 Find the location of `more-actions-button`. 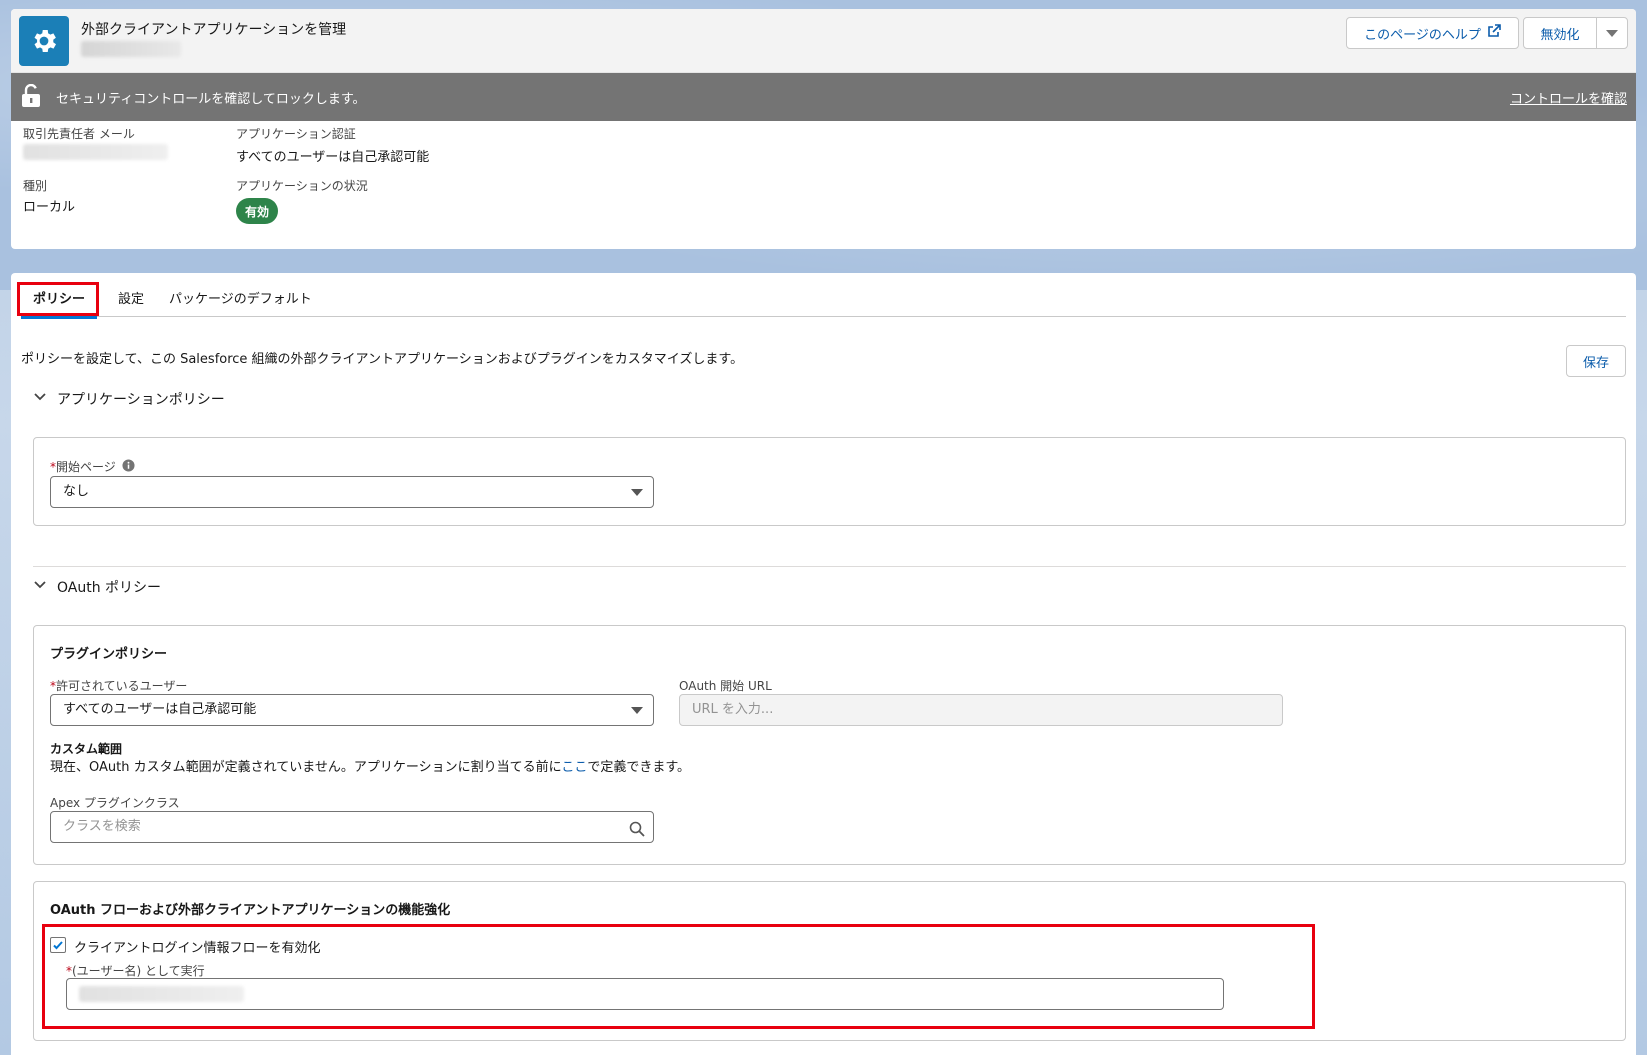

more-actions-button is located at coordinates (1612, 33).